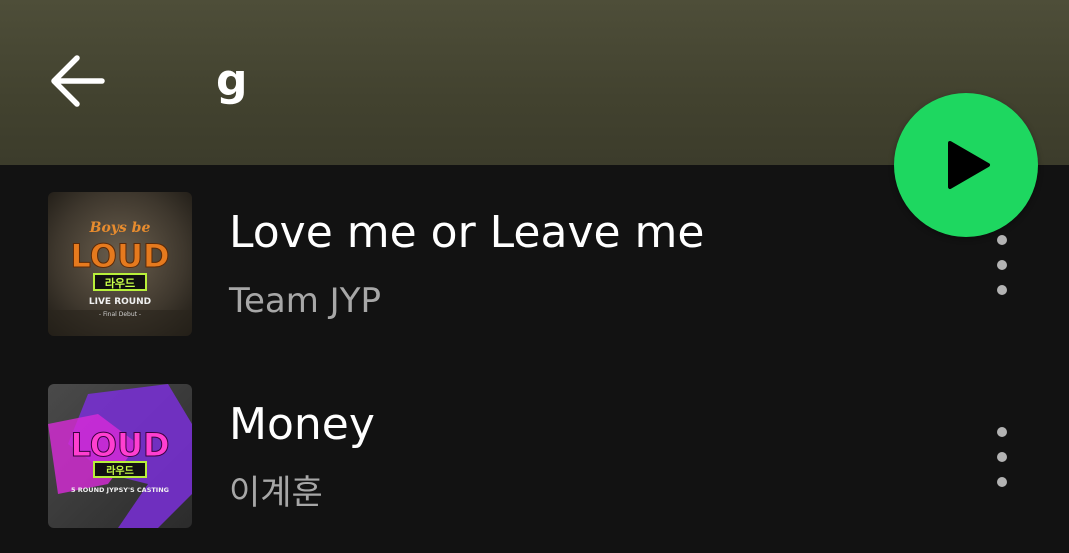 The width and height of the screenshot is (1069, 553). What do you see at coordinates (276, 493) in the screenshot?
I see `track-artist: 이계훈` at bounding box center [276, 493].